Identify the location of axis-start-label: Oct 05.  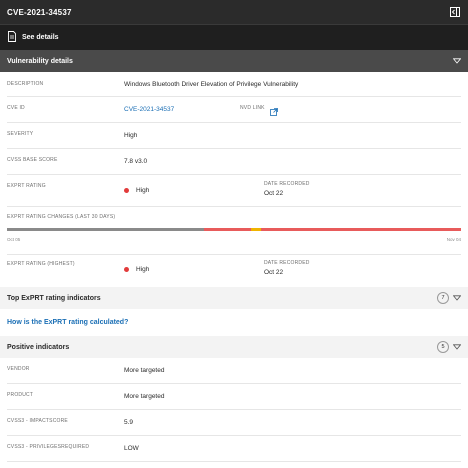
(14, 239).